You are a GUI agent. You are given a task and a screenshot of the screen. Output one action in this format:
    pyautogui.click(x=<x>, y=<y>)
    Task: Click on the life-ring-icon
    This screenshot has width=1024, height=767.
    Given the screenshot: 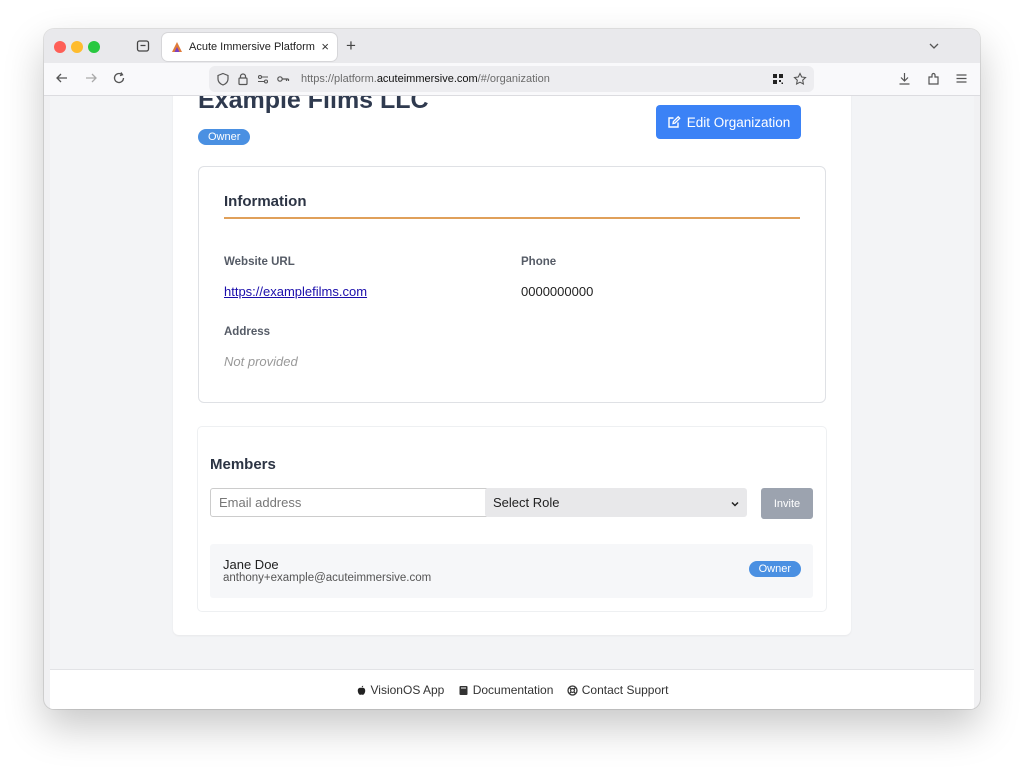 What is the action you would take?
    pyautogui.click(x=572, y=690)
    